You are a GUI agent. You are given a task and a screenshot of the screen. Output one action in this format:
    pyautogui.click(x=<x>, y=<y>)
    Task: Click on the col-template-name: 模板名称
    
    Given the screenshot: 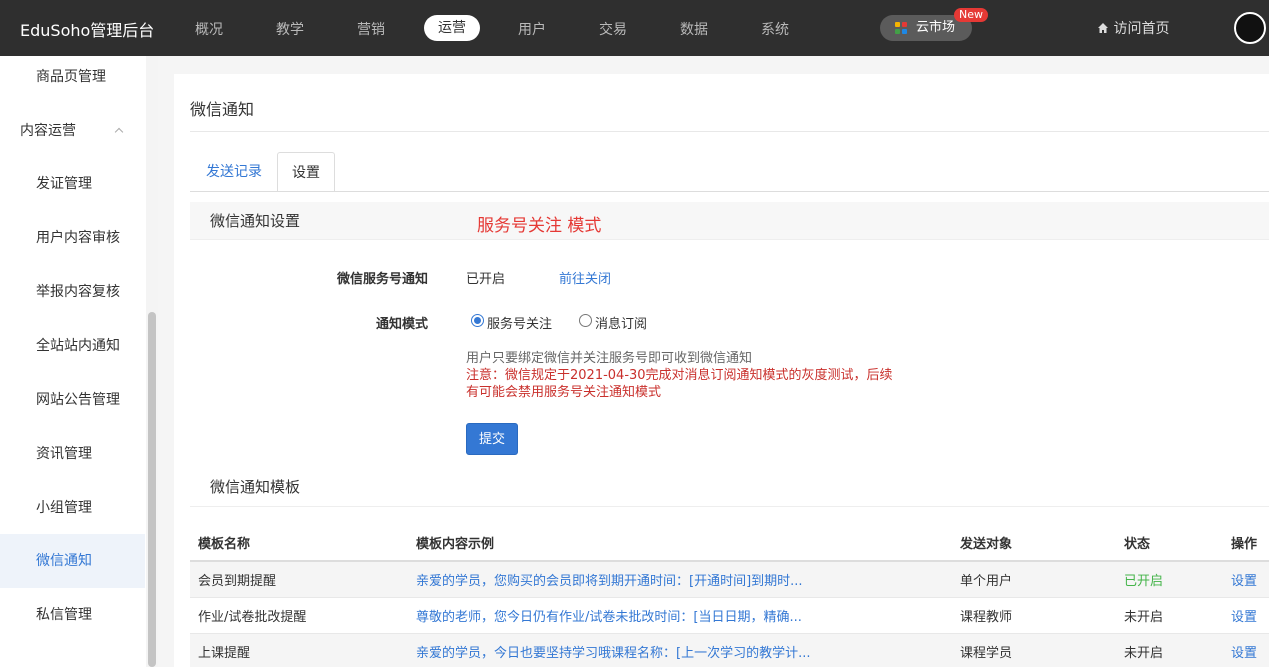 What is the action you would take?
    pyautogui.click(x=299, y=543)
    